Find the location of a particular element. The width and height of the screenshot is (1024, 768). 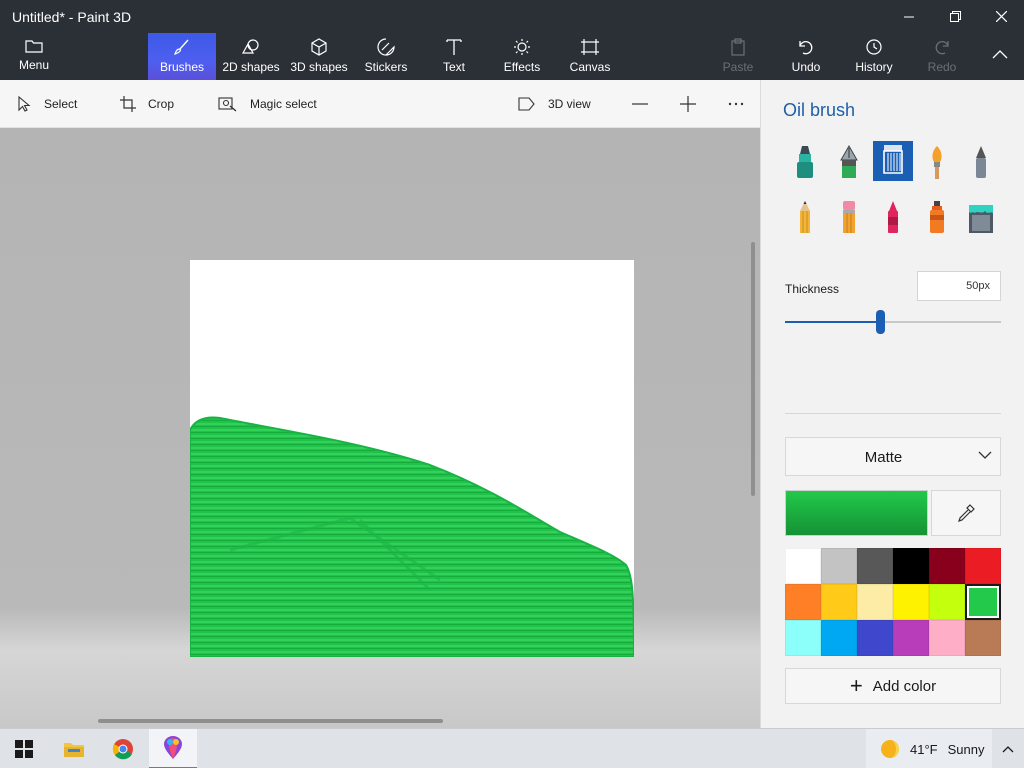

zoom-in-button is located at coordinates (694, 104).